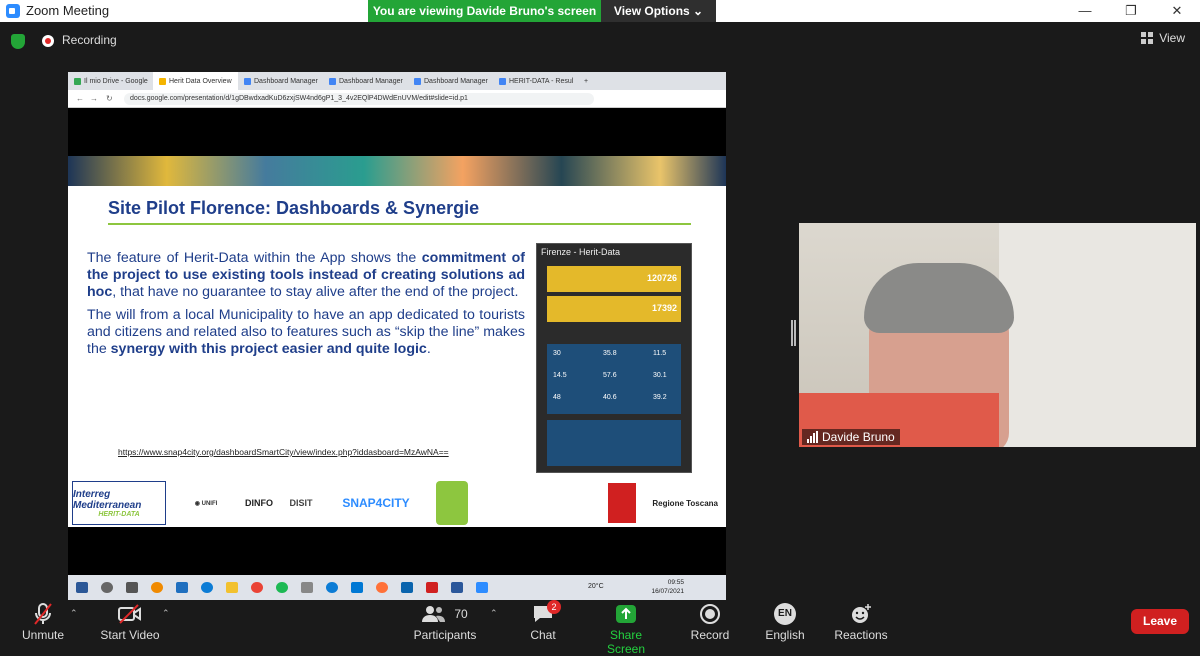  I want to click on browser-tab: Il mio Drive - Google, so click(110, 81).